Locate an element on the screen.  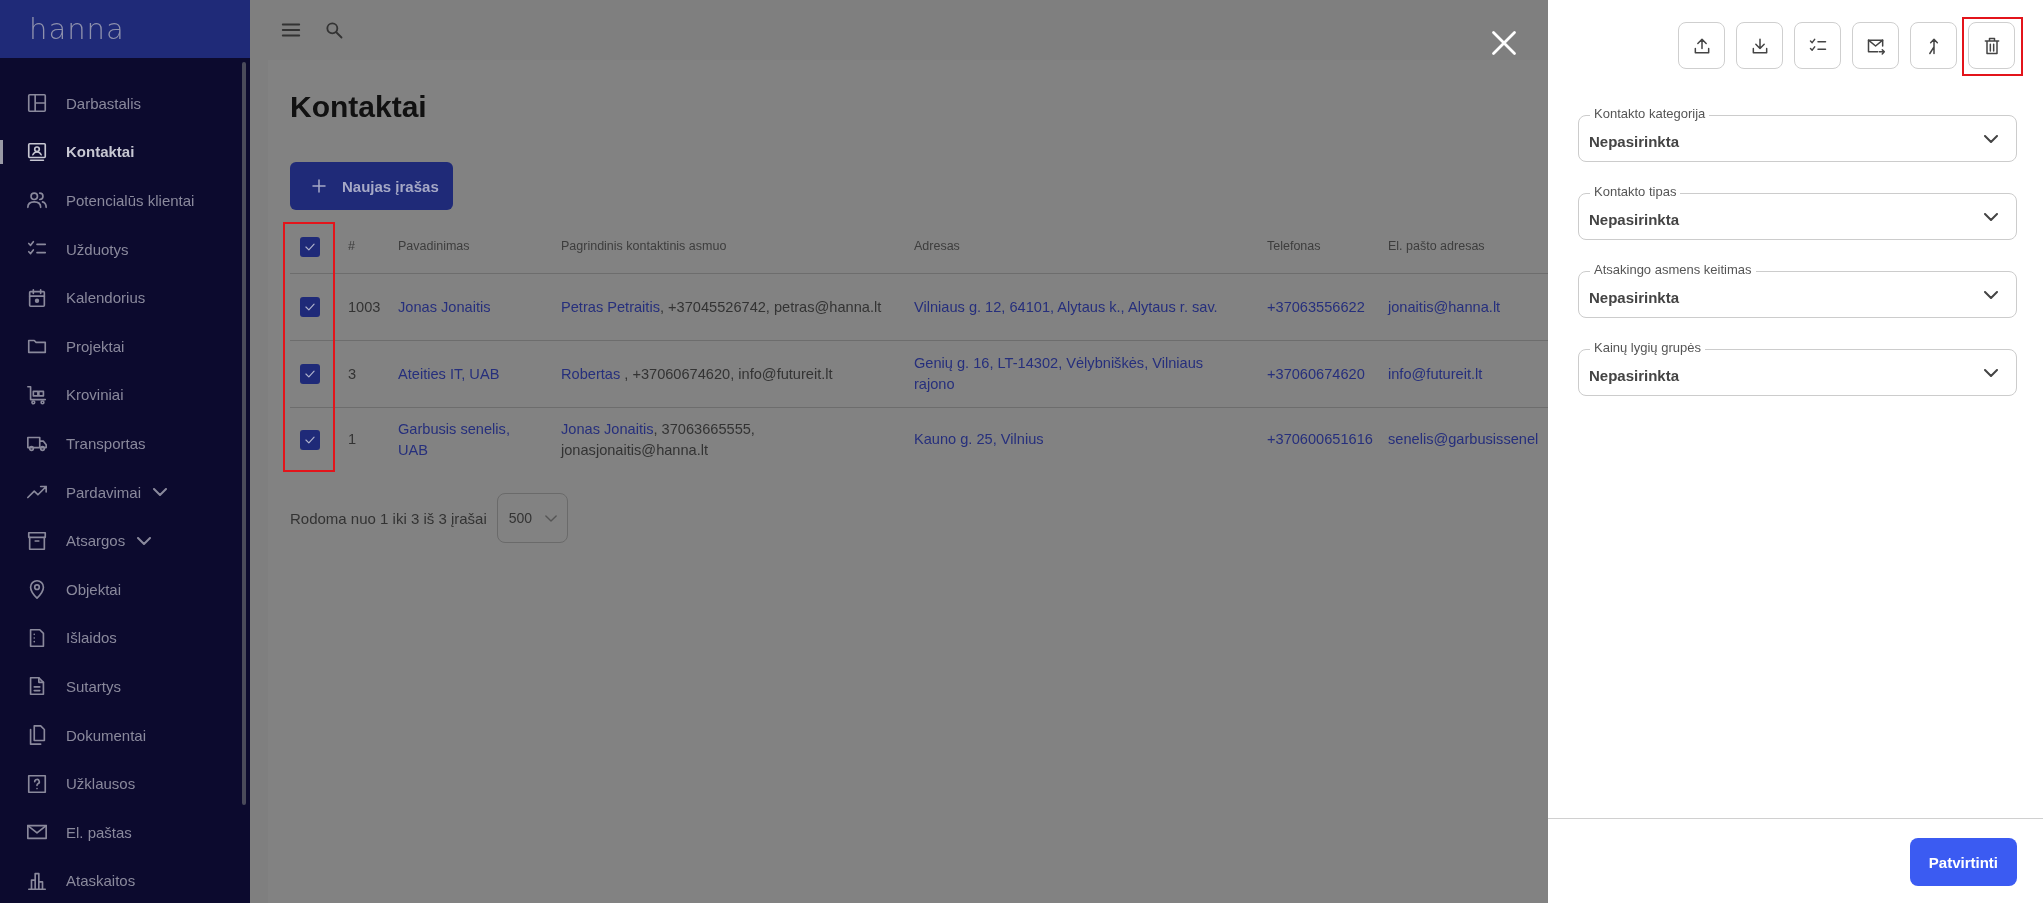
sidebar-item: Projektai is located at coordinates (125, 346).